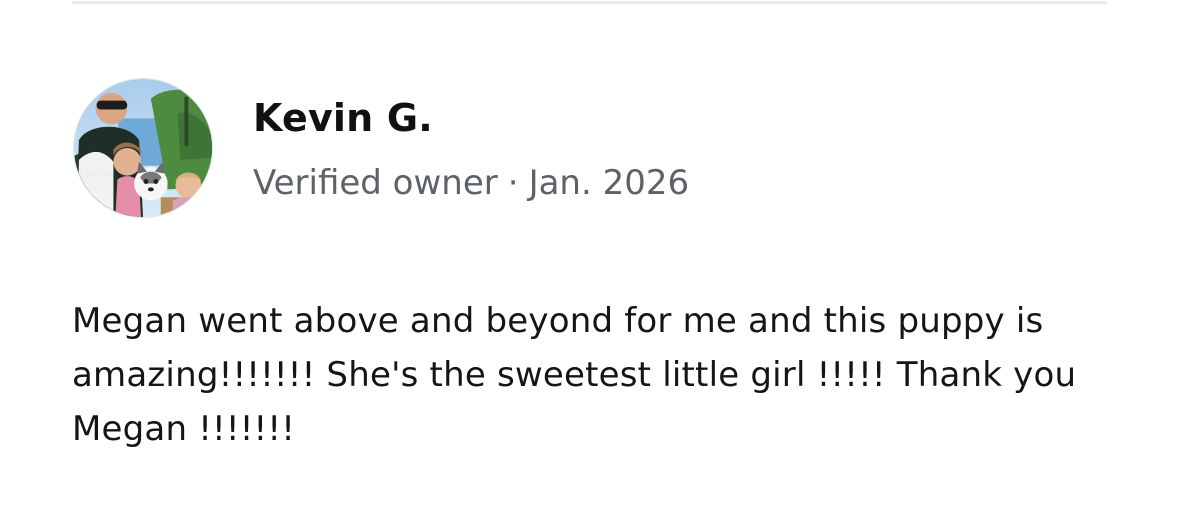 The width and height of the screenshot is (1179, 522). Describe the element at coordinates (375, 183) in the screenshot. I see `verified-owner-label: Verified owner` at that location.